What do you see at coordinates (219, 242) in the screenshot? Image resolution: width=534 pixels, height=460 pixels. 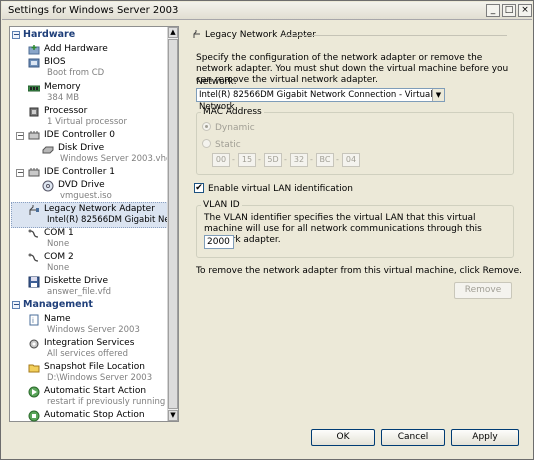 I see `vlan-id-input: 2000` at bounding box center [219, 242].